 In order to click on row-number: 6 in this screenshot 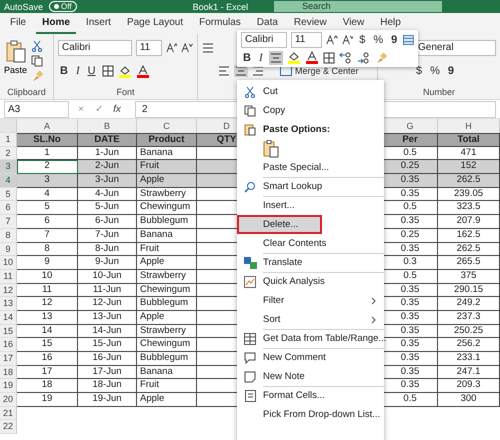, I will do `click(8, 208)`.